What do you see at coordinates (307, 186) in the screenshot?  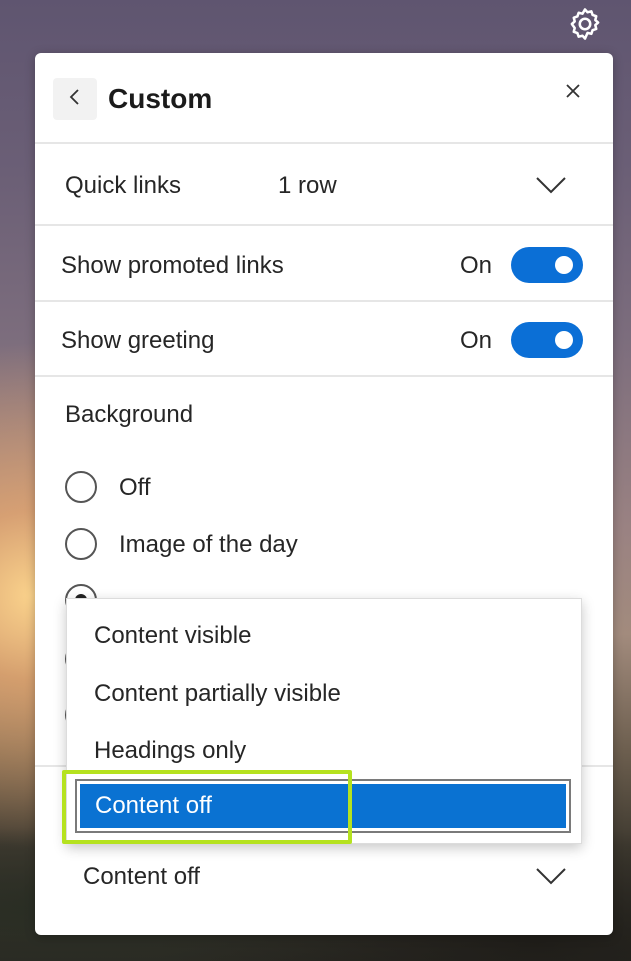 I see `quick-links-value: 1 row` at bounding box center [307, 186].